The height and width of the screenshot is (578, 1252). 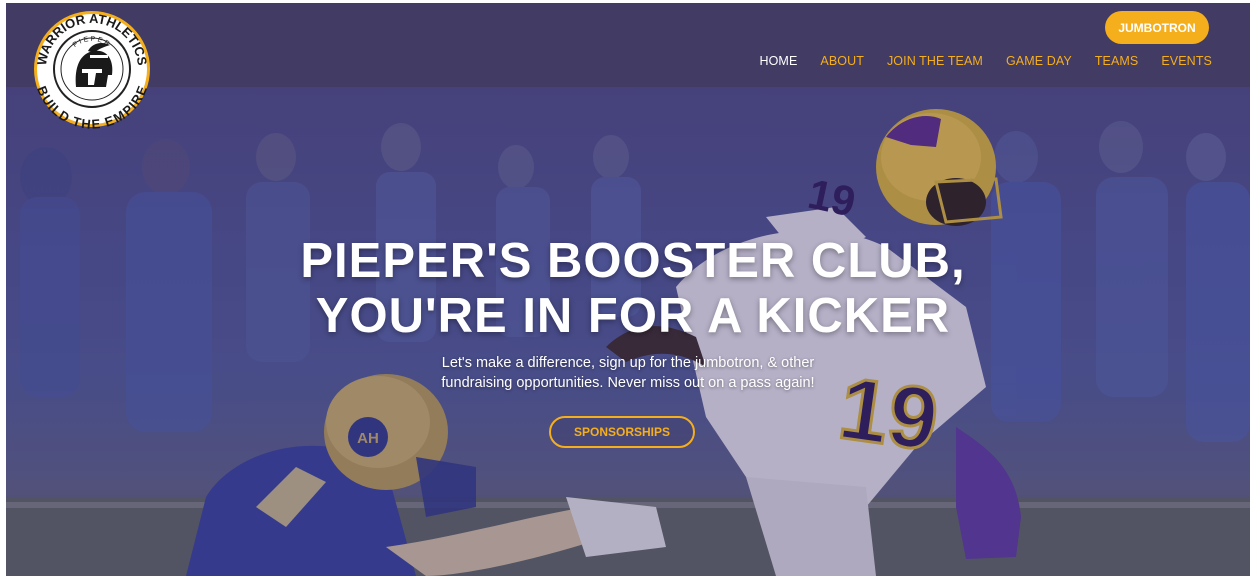 What do you see at coordinates (633, 261) in the screenshot?
I see `hero-headline-line1: PIEPER'S BOOSTER CLUB,` at bounding box center [633, 261].